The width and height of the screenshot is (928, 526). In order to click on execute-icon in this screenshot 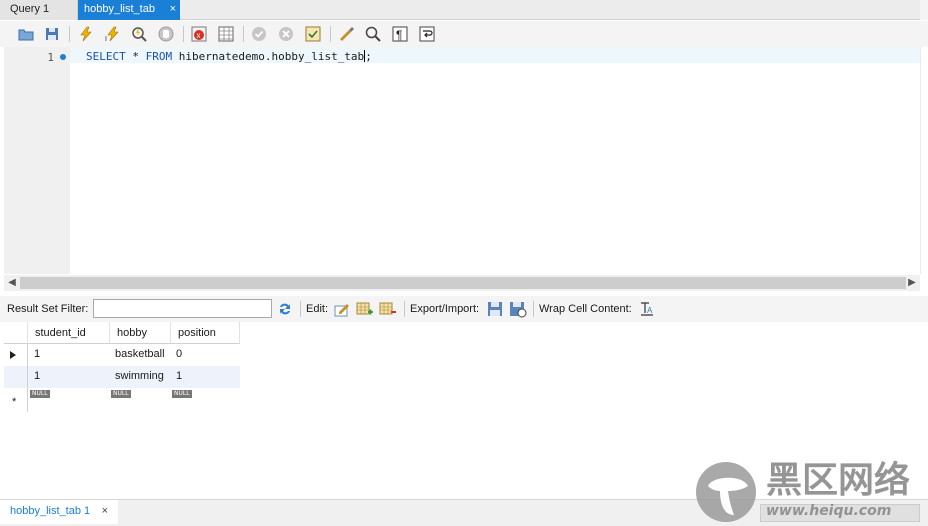, I will do `click(86, 34)`.